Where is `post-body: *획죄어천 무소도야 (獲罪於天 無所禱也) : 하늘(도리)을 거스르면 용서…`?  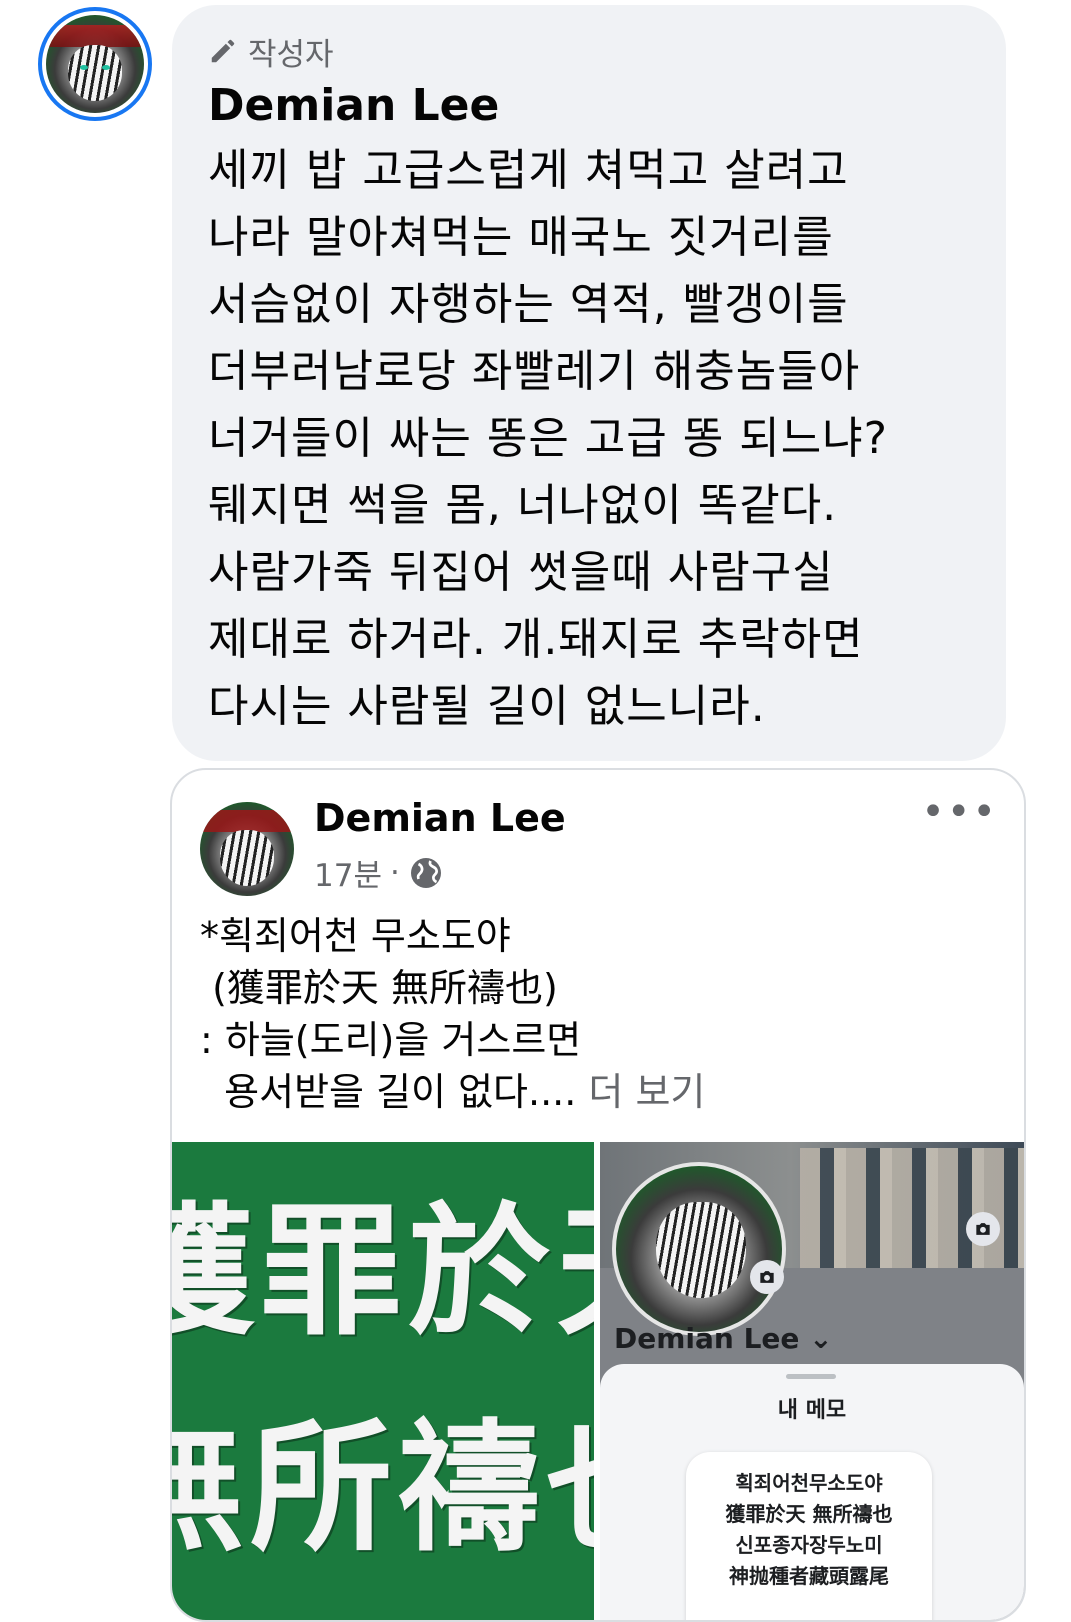 post-body: *획죄어천 무소도야 (獲罪於天 無所禱也) : 하늘(도리)을 거스르면 용서… is located at coordinates (391, 1014).